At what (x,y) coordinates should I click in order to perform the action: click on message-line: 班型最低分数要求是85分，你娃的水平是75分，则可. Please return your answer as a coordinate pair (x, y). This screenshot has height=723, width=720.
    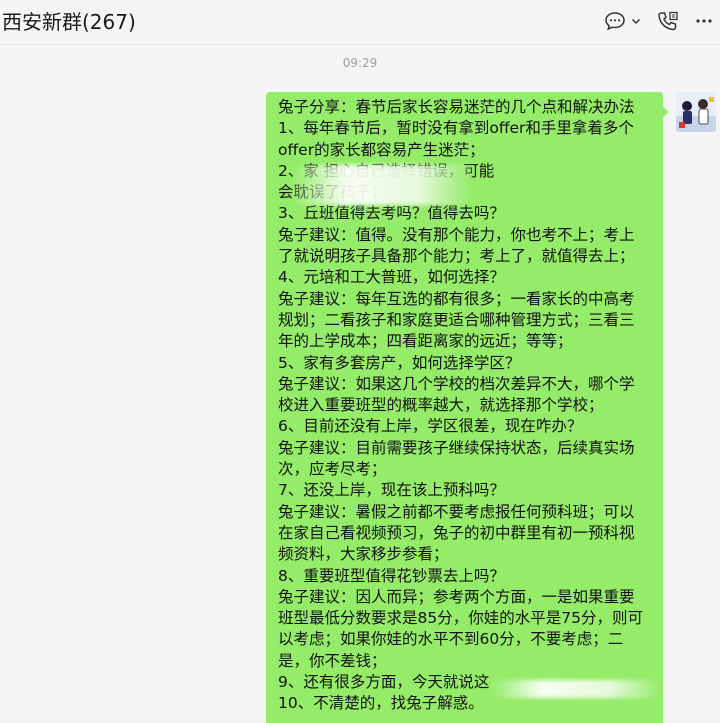
    Looking at the image, I should click on (460, 618).